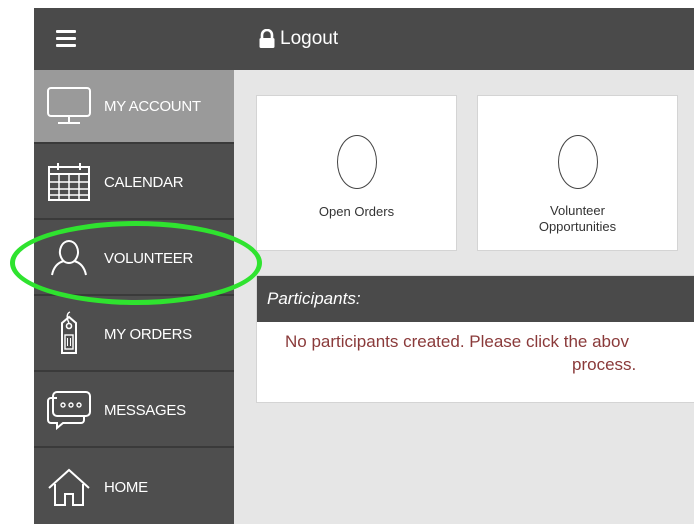 Image resolution: width=694 pixels, height=524 pixels. Describe the element at coordinates (356, 211) in the screenshot. I see `open-orders-label: Open Orders` at that location.